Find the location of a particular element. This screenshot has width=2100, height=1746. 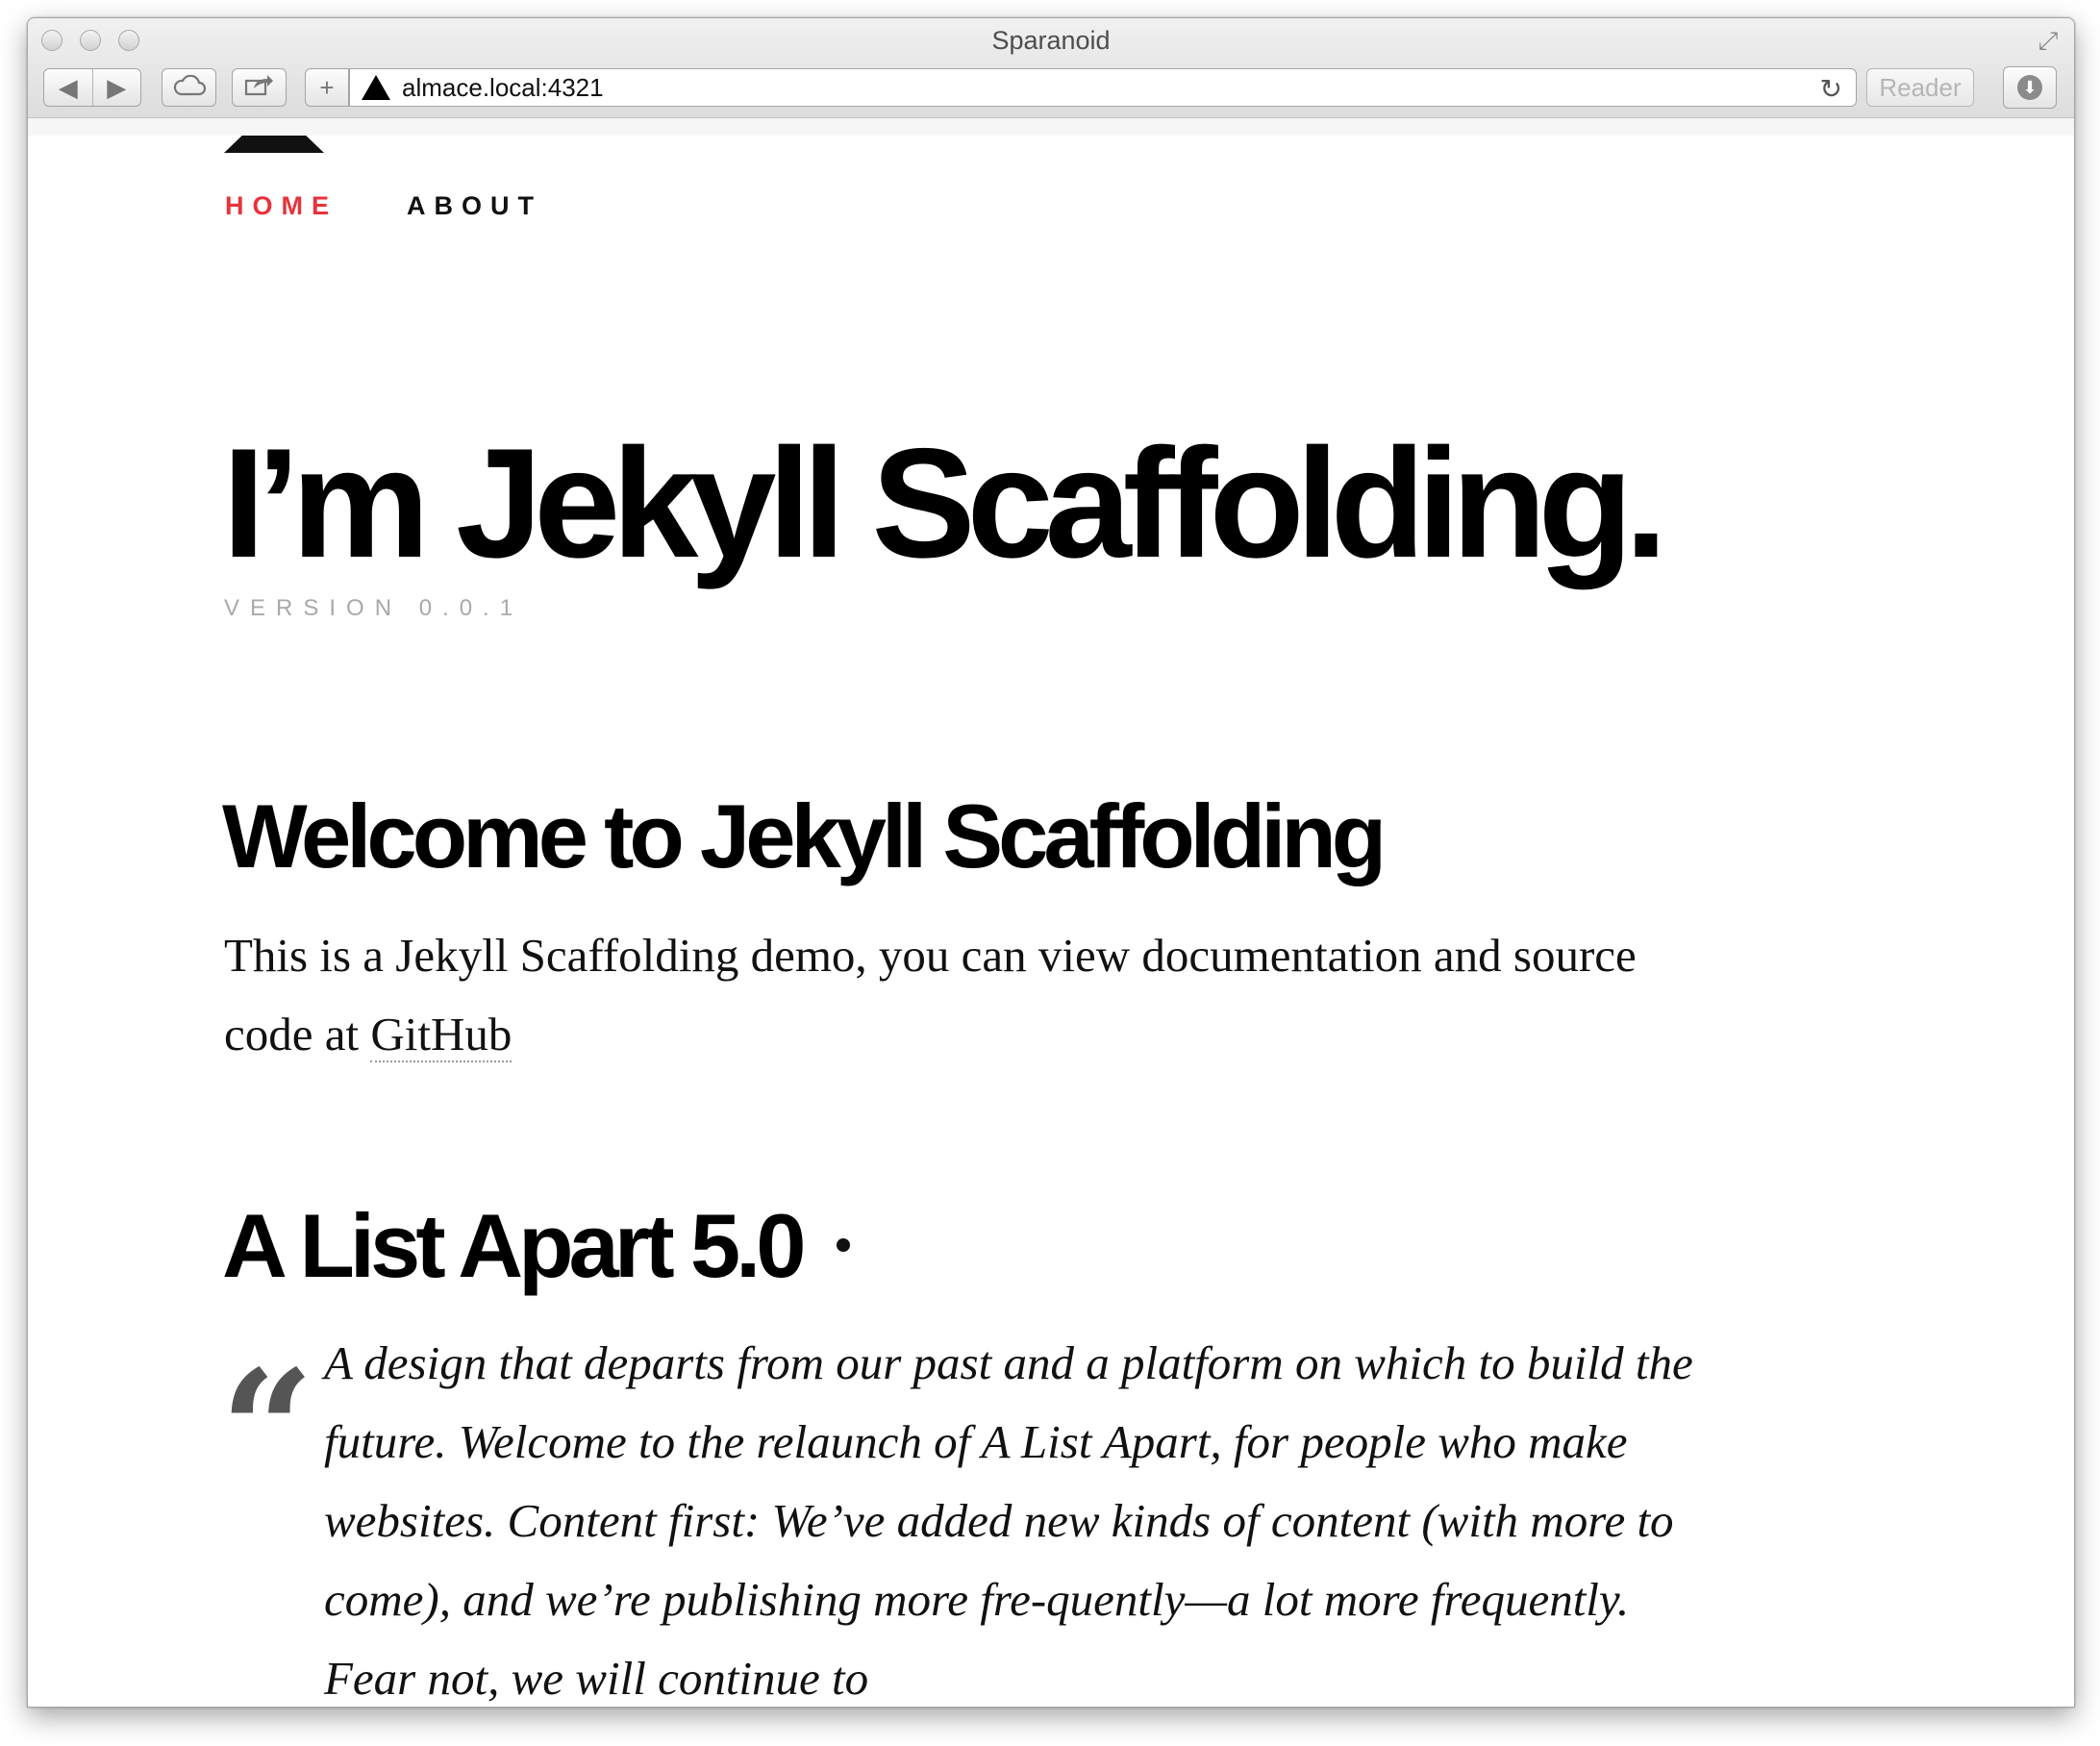

github-link: GitHub is located at coordinates (441, 1035).